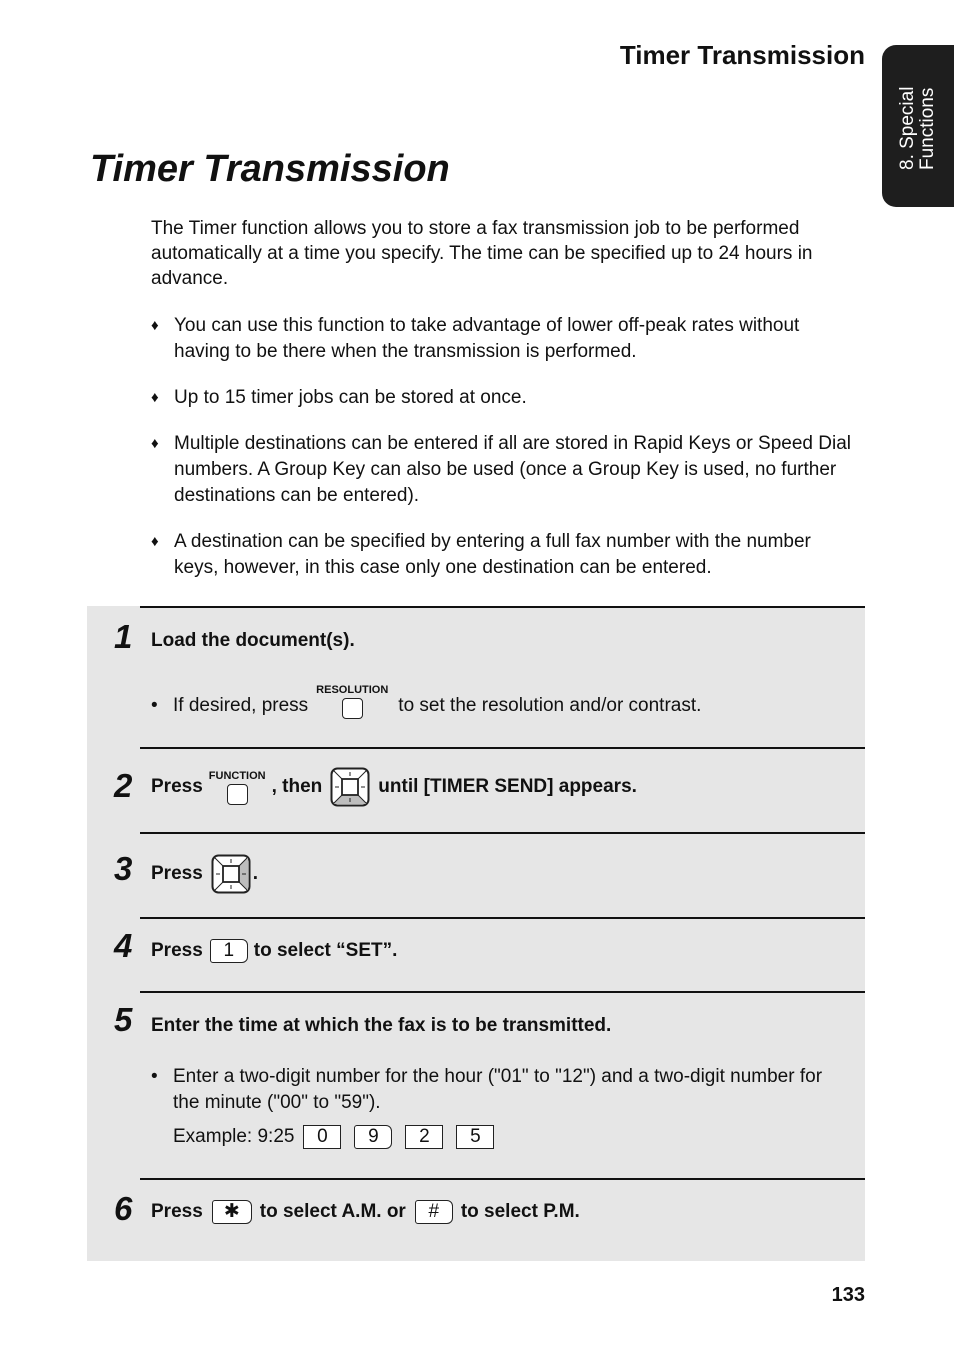 Image resolution: width=954 pixels, height=1352 pixels. Describe the element at coordinates (123, 945) in the screenshot. I see `step-number: 4` at that location.